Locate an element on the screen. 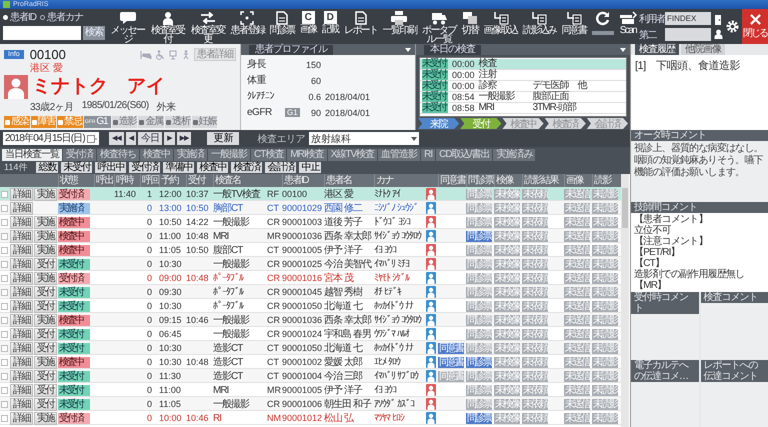 Image resolution: width=768 pixels, height=427 pixels. tab: X線TV検査 is located at coordinates (353, 155).